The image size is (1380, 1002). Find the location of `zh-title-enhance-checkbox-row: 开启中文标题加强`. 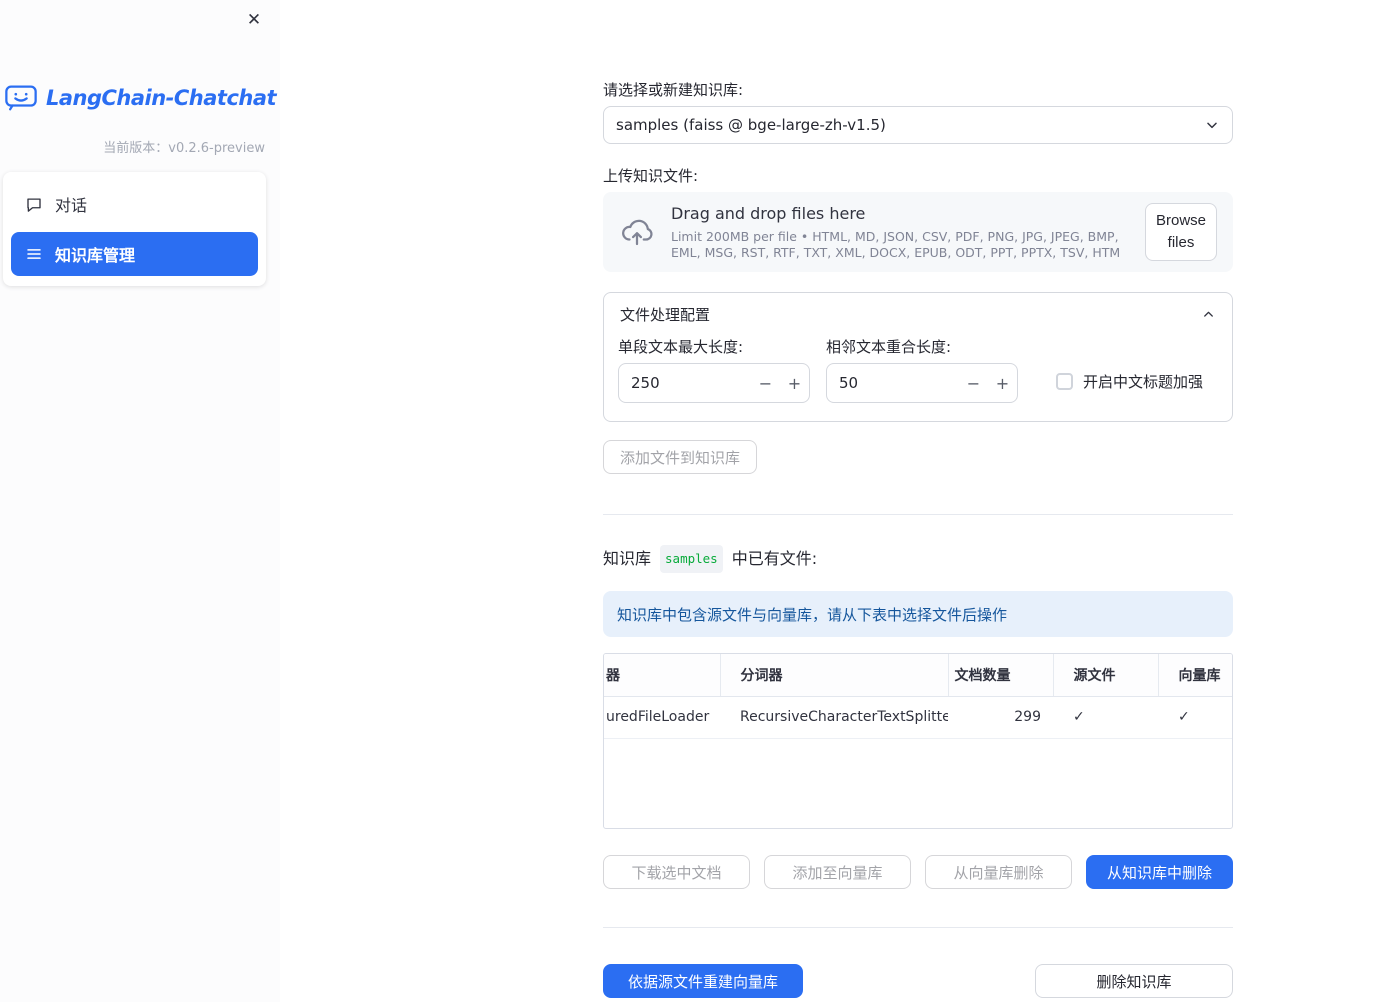

zh-title-enhance-checkbox-row: 开启中文标题加强 is located at coordinates (1129, 381).